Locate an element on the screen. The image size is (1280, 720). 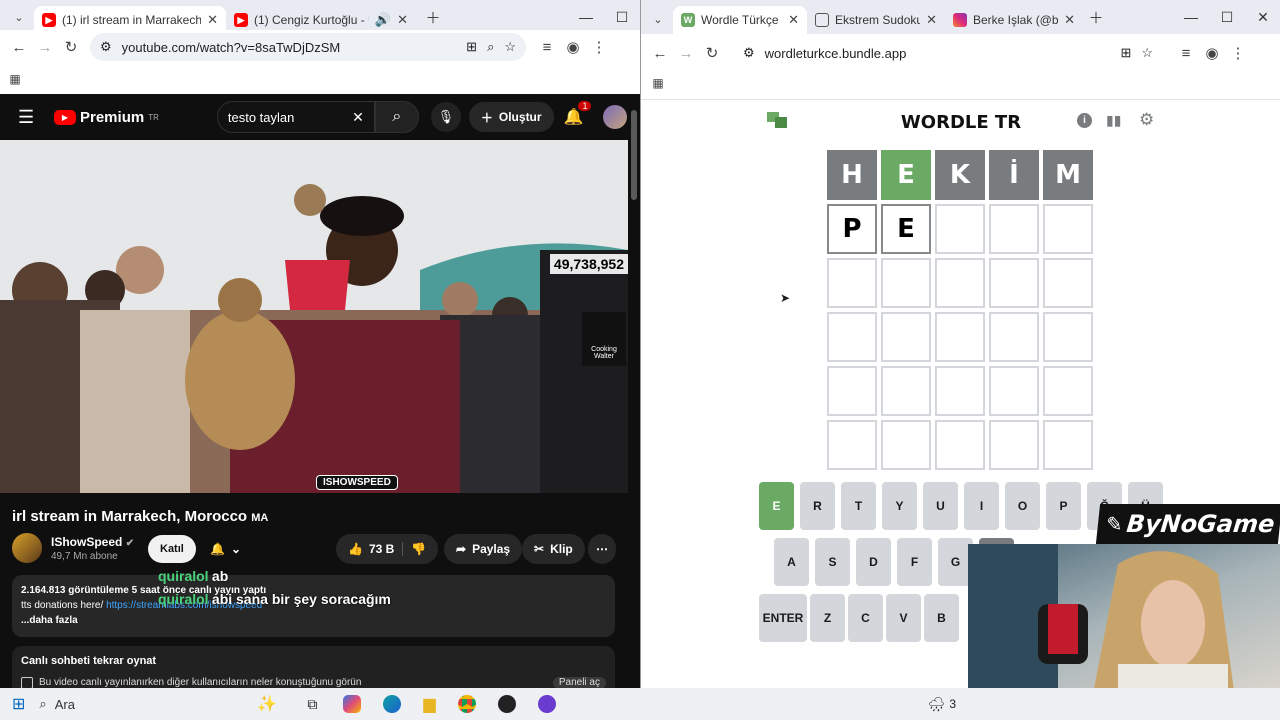
wordle-logo-icon is located at coordinates (777, 120).